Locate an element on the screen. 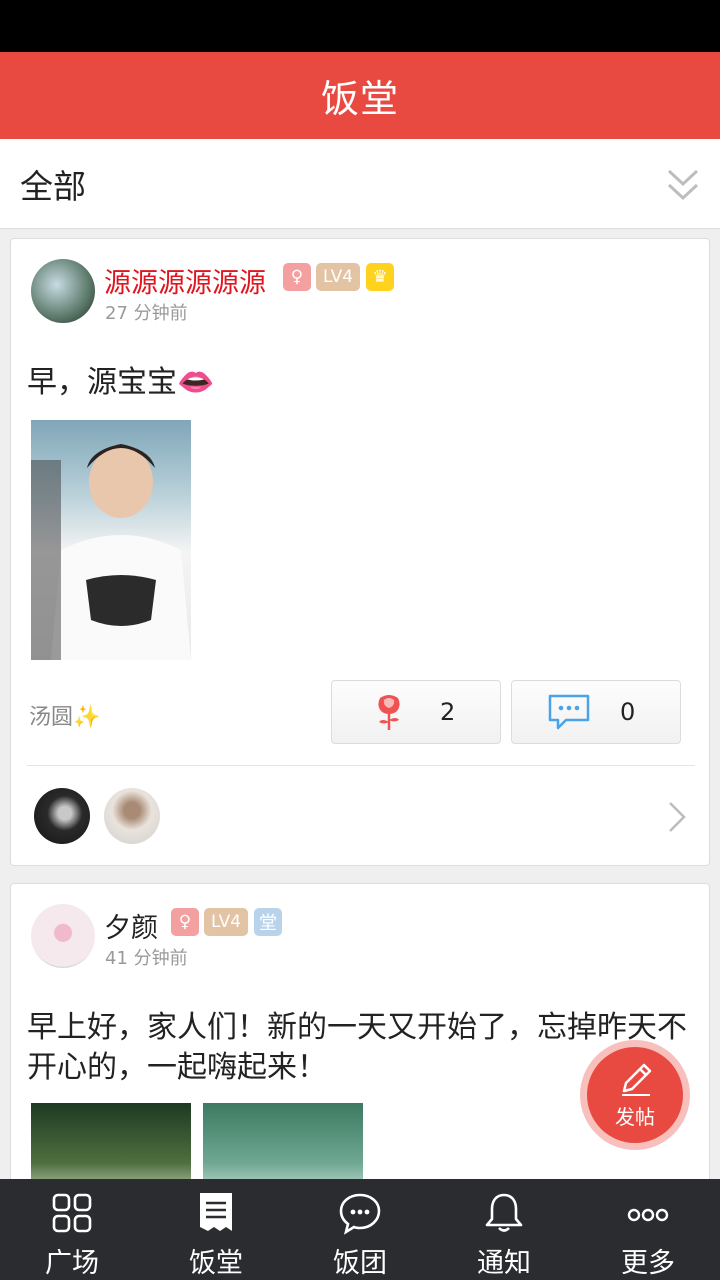 This screenshot has width=720, height=1280. username: 源源源源源源 is located at coordinates (185, 280).